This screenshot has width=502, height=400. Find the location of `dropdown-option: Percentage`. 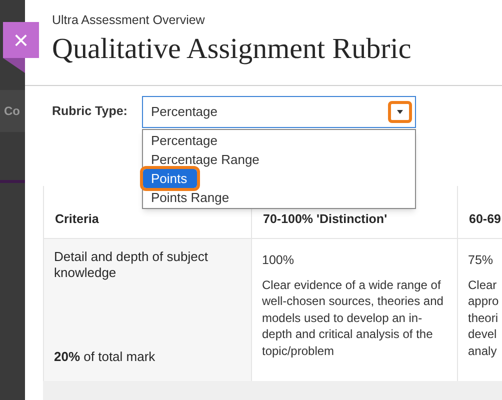

dropdown-option: Percentage is located at coordinates (279, 140).